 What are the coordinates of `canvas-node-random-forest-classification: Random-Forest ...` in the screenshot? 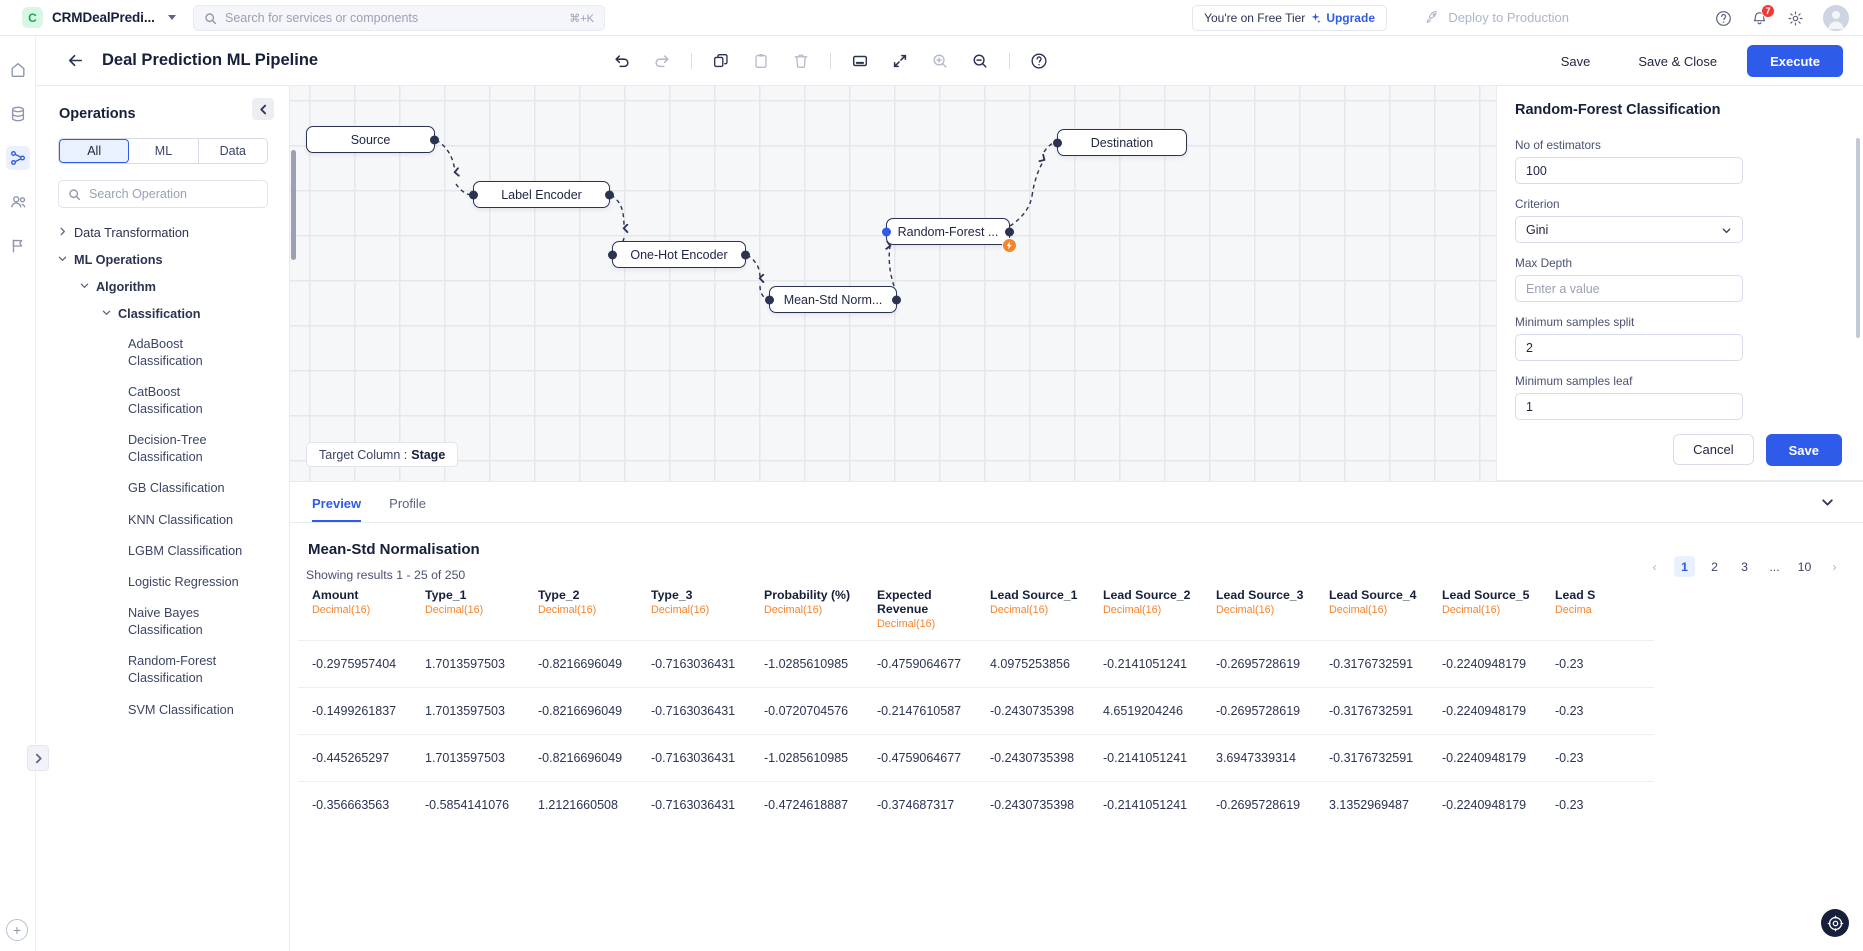 It's located at (949, 235).